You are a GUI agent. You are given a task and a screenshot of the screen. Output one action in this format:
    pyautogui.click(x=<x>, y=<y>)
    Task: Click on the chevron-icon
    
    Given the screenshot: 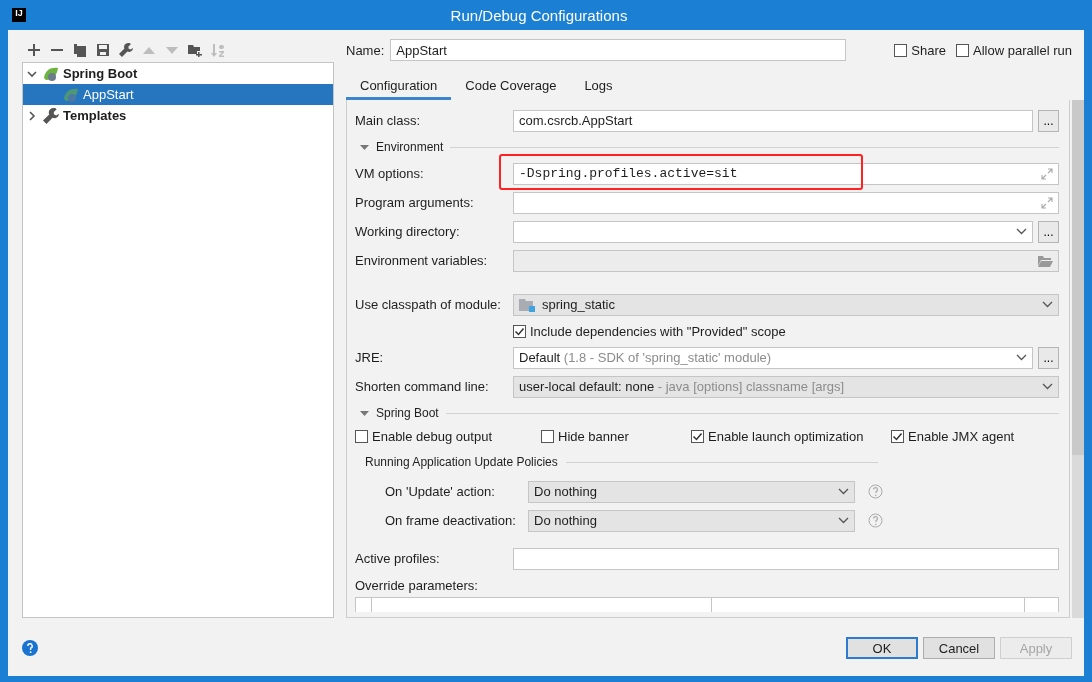 What is the action you would take?
    pyautogui.click(x=33, y=73)
    